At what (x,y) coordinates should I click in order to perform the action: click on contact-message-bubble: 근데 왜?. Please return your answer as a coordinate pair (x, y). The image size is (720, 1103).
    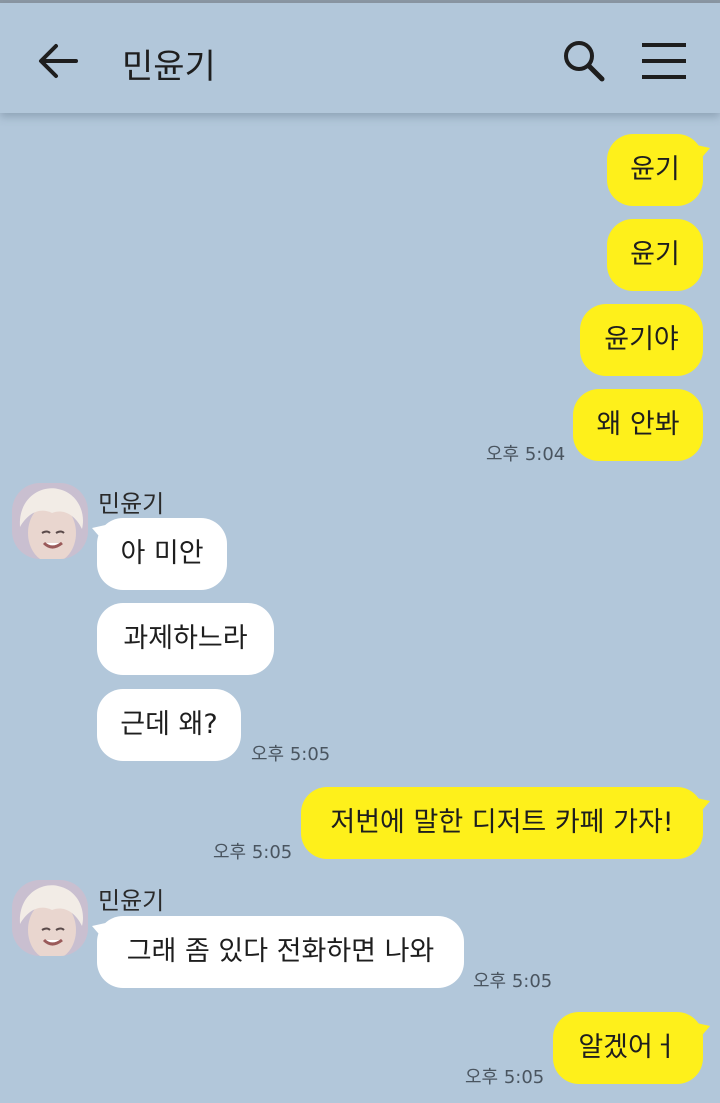
    Looking at the image, I should click on (169, 725).